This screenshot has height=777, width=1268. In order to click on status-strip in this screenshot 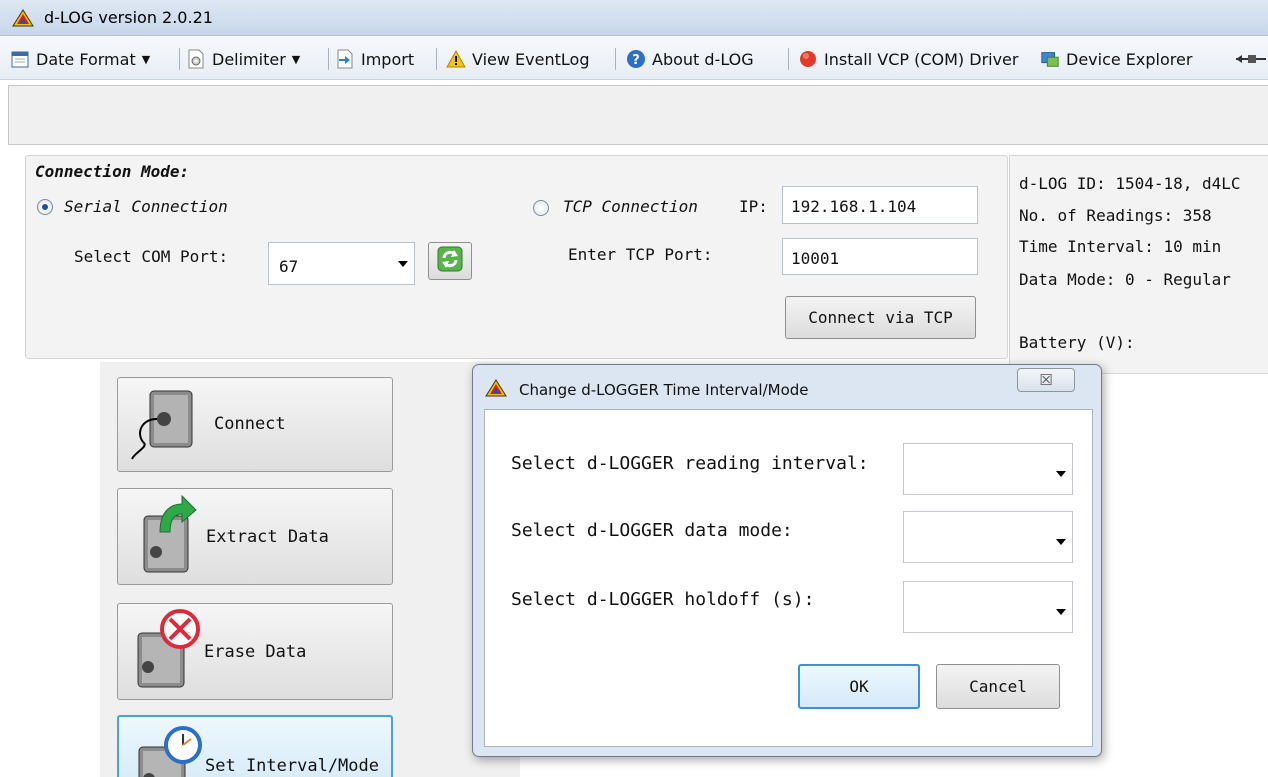, I will do `click(638, 115)`.